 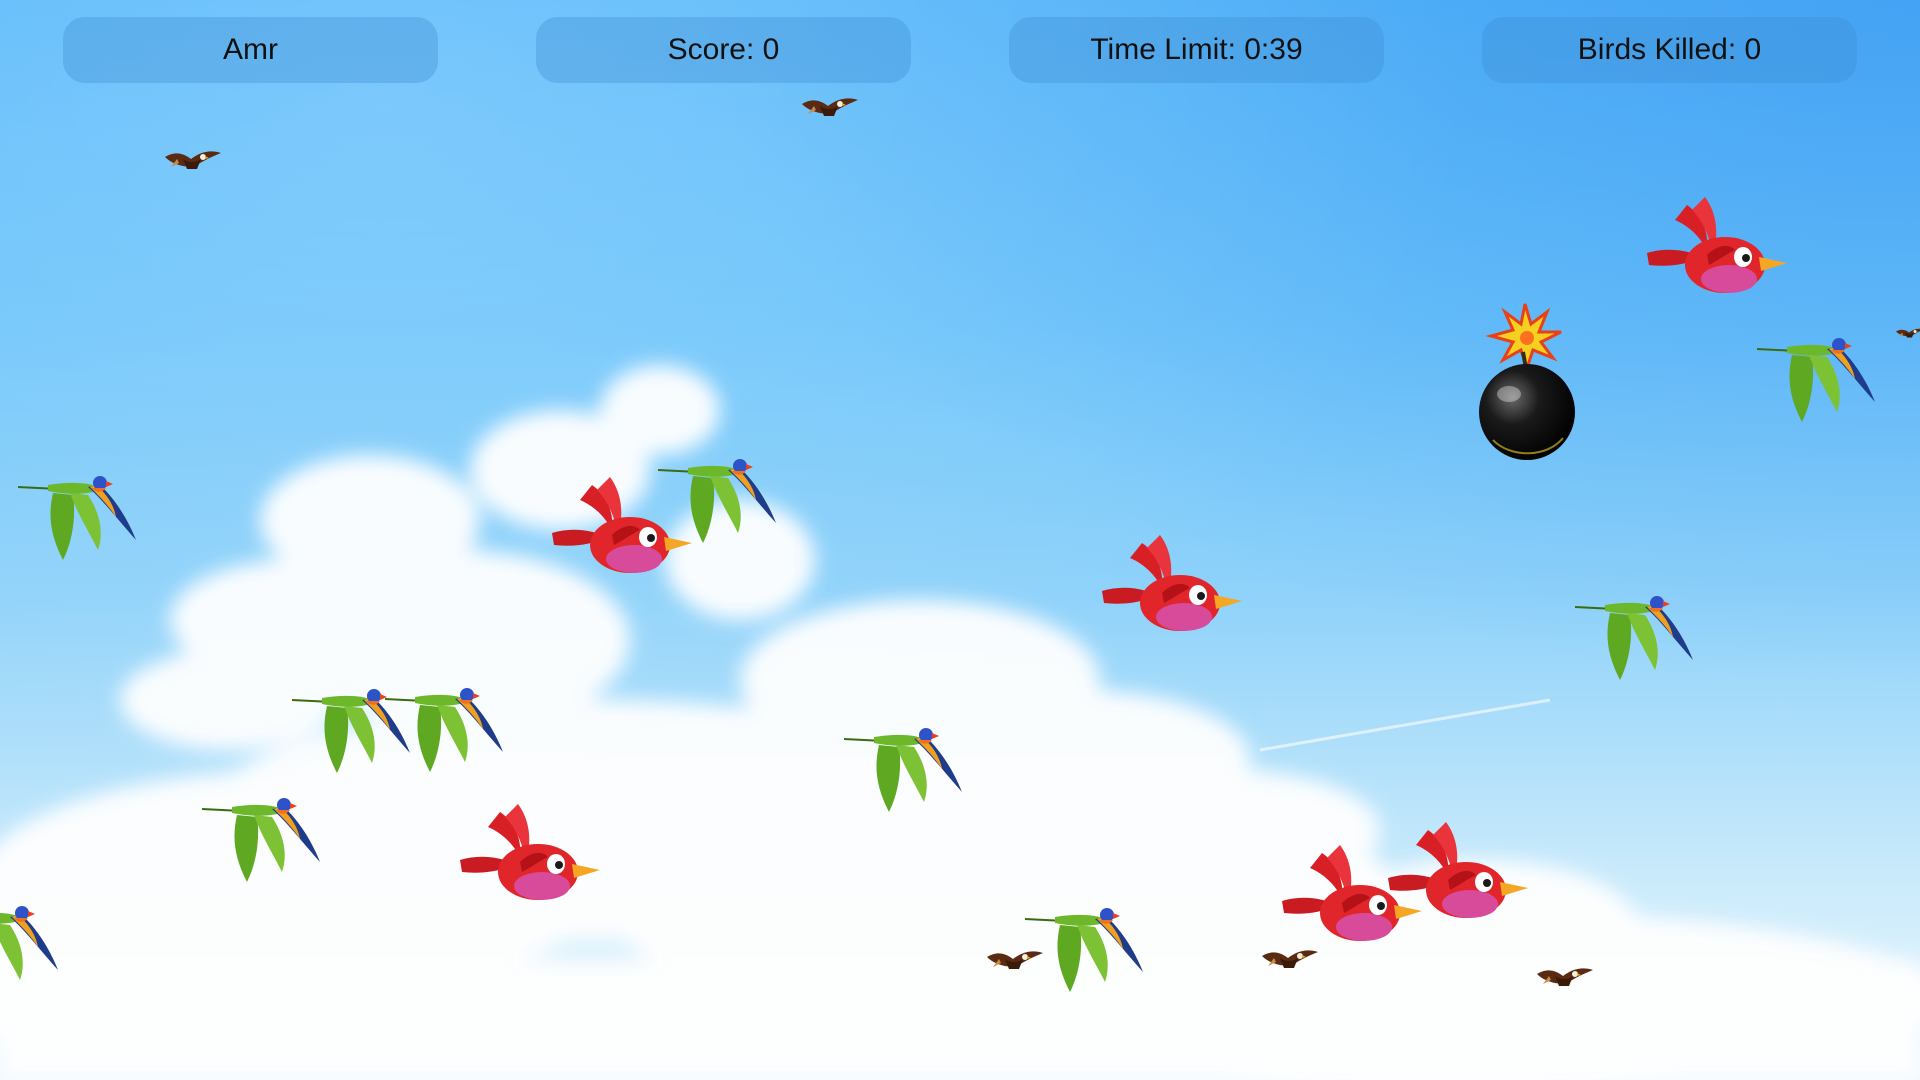 What do you see at coordinates (1525, 382) in the screenshot?
I see `bomb-icon` at bounding box center [1525, 382].